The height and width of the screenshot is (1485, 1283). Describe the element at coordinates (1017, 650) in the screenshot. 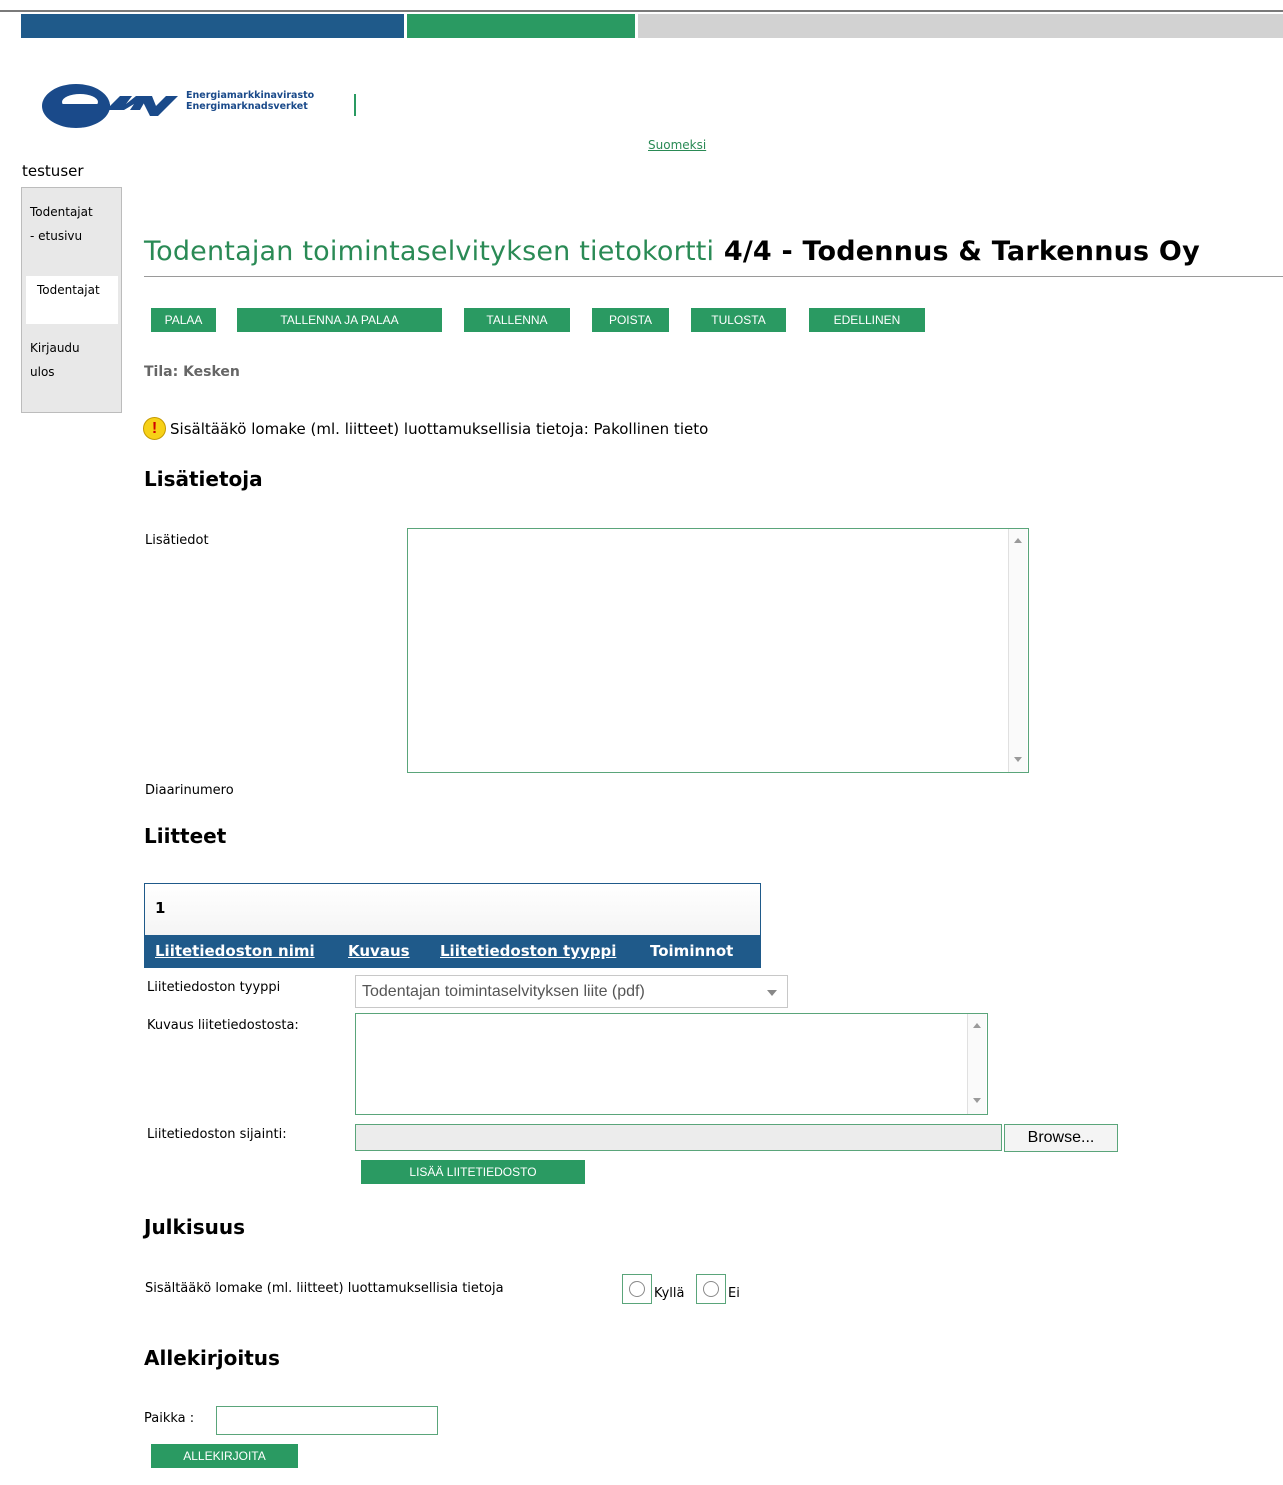

I see `lisatiedot-scrollbar` at that location.